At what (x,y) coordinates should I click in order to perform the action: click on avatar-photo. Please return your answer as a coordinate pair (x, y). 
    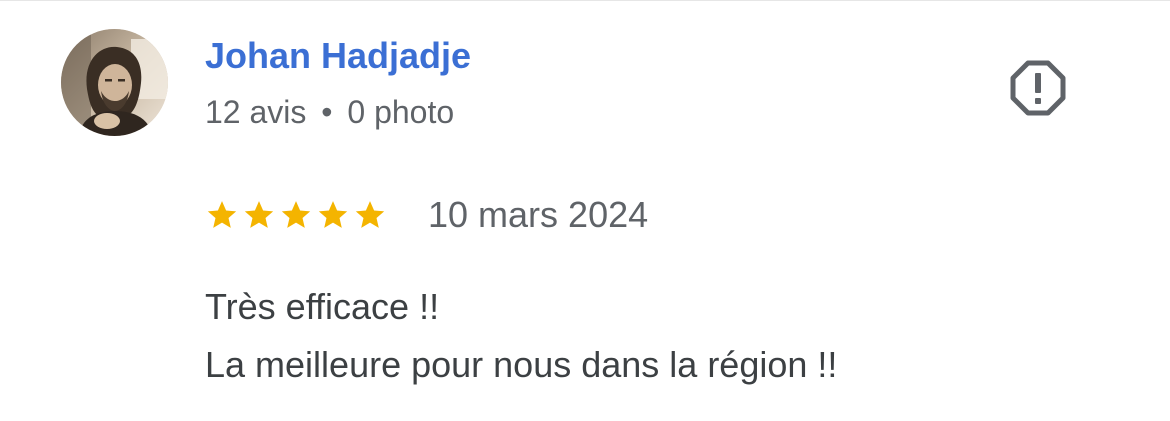
    Looking at the image, I should click on (114, 82).